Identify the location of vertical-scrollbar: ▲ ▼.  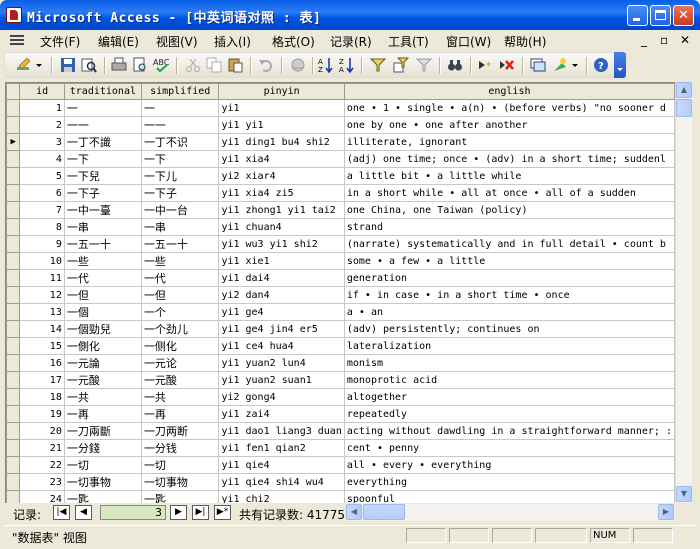
(683, 292).